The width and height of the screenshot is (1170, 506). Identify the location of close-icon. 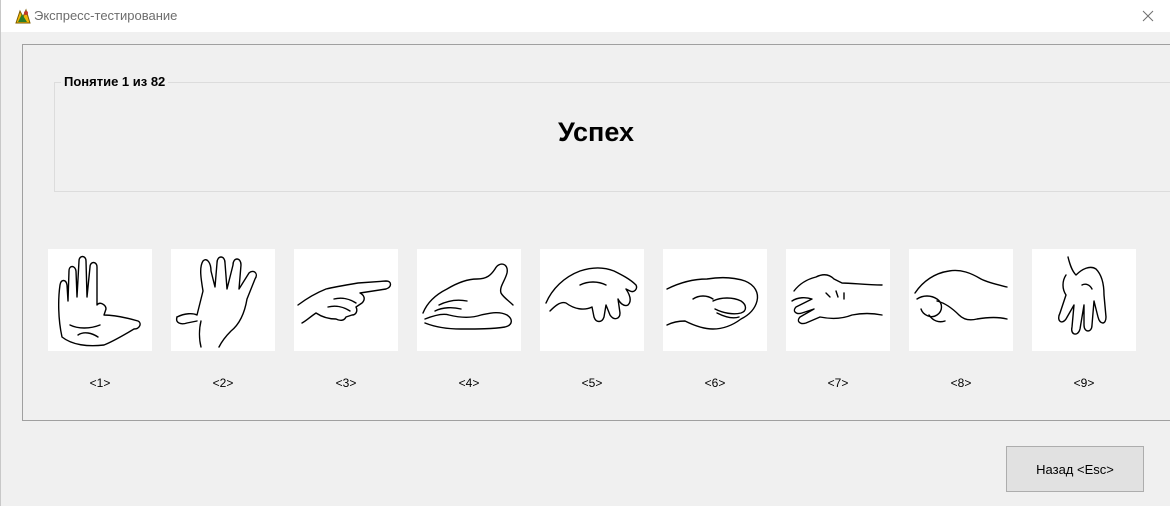
(1148, 16).